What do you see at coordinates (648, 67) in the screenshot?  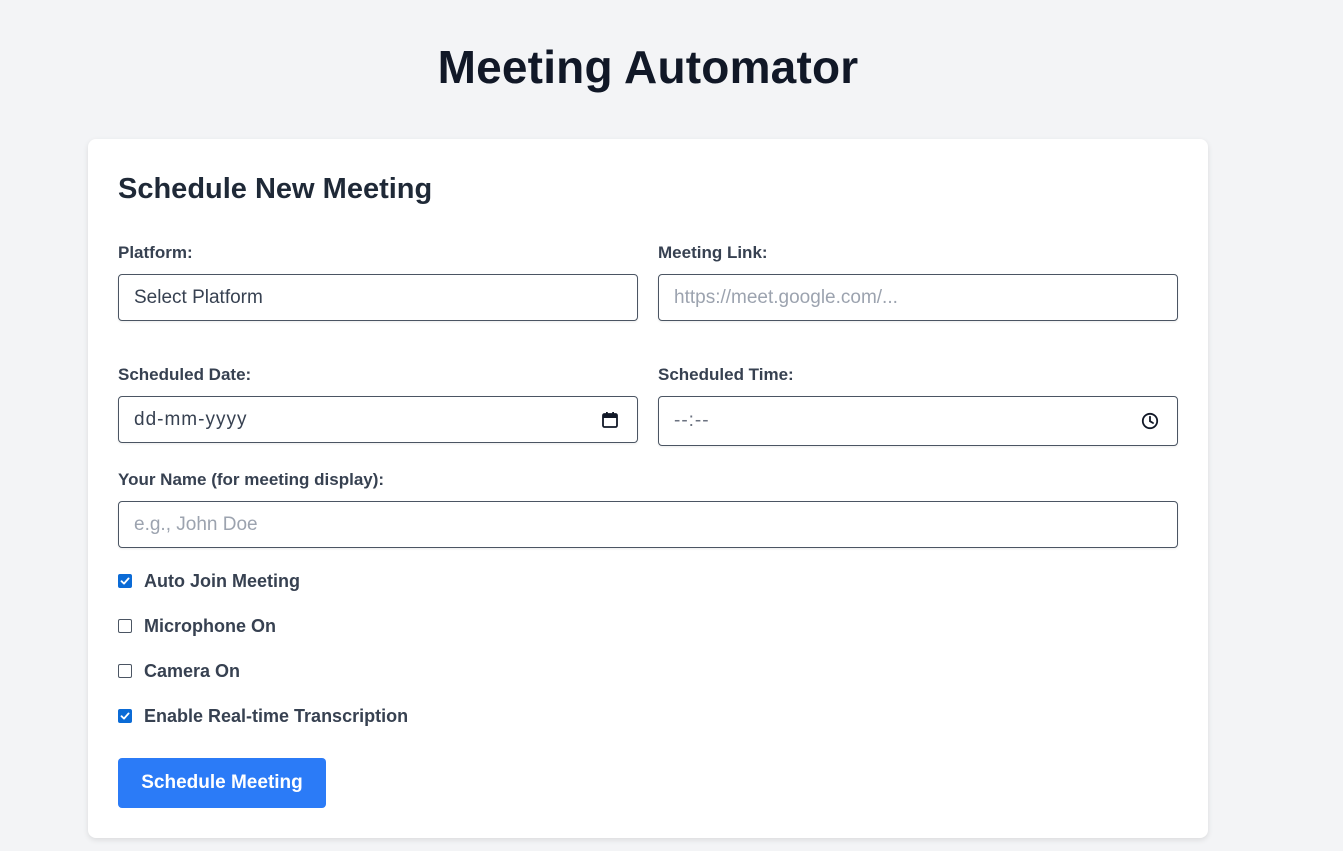 I see `app-title: Meeting Automator` at bounding box center [648, 67].